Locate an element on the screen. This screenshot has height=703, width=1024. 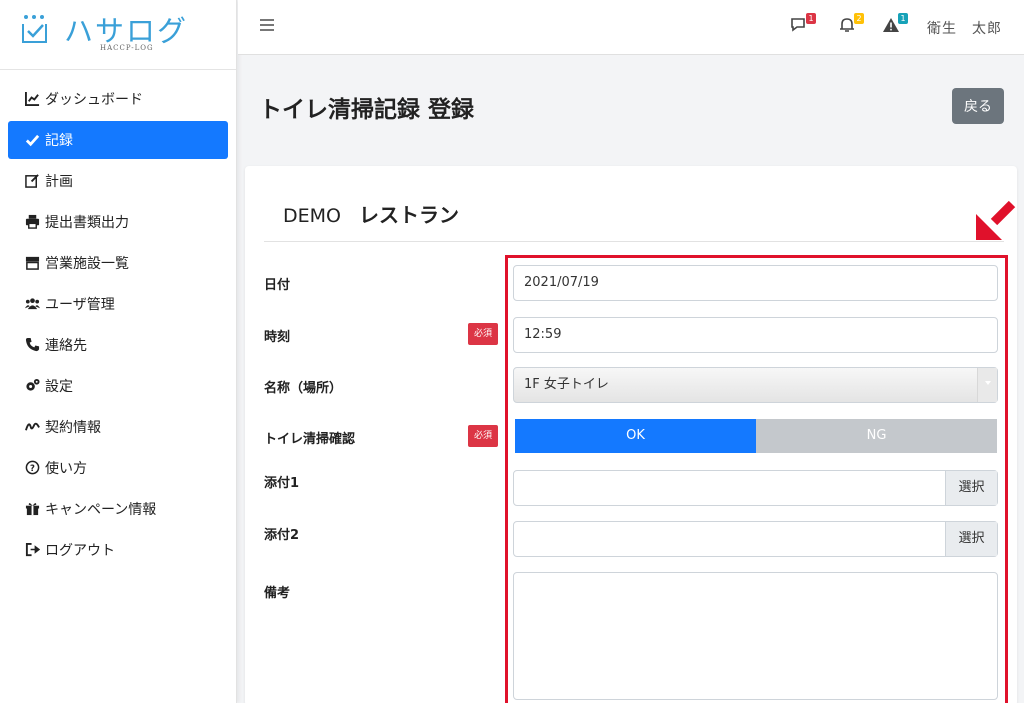
logo-subtext: HACCP-LOG is located at coordinates (127, 48).